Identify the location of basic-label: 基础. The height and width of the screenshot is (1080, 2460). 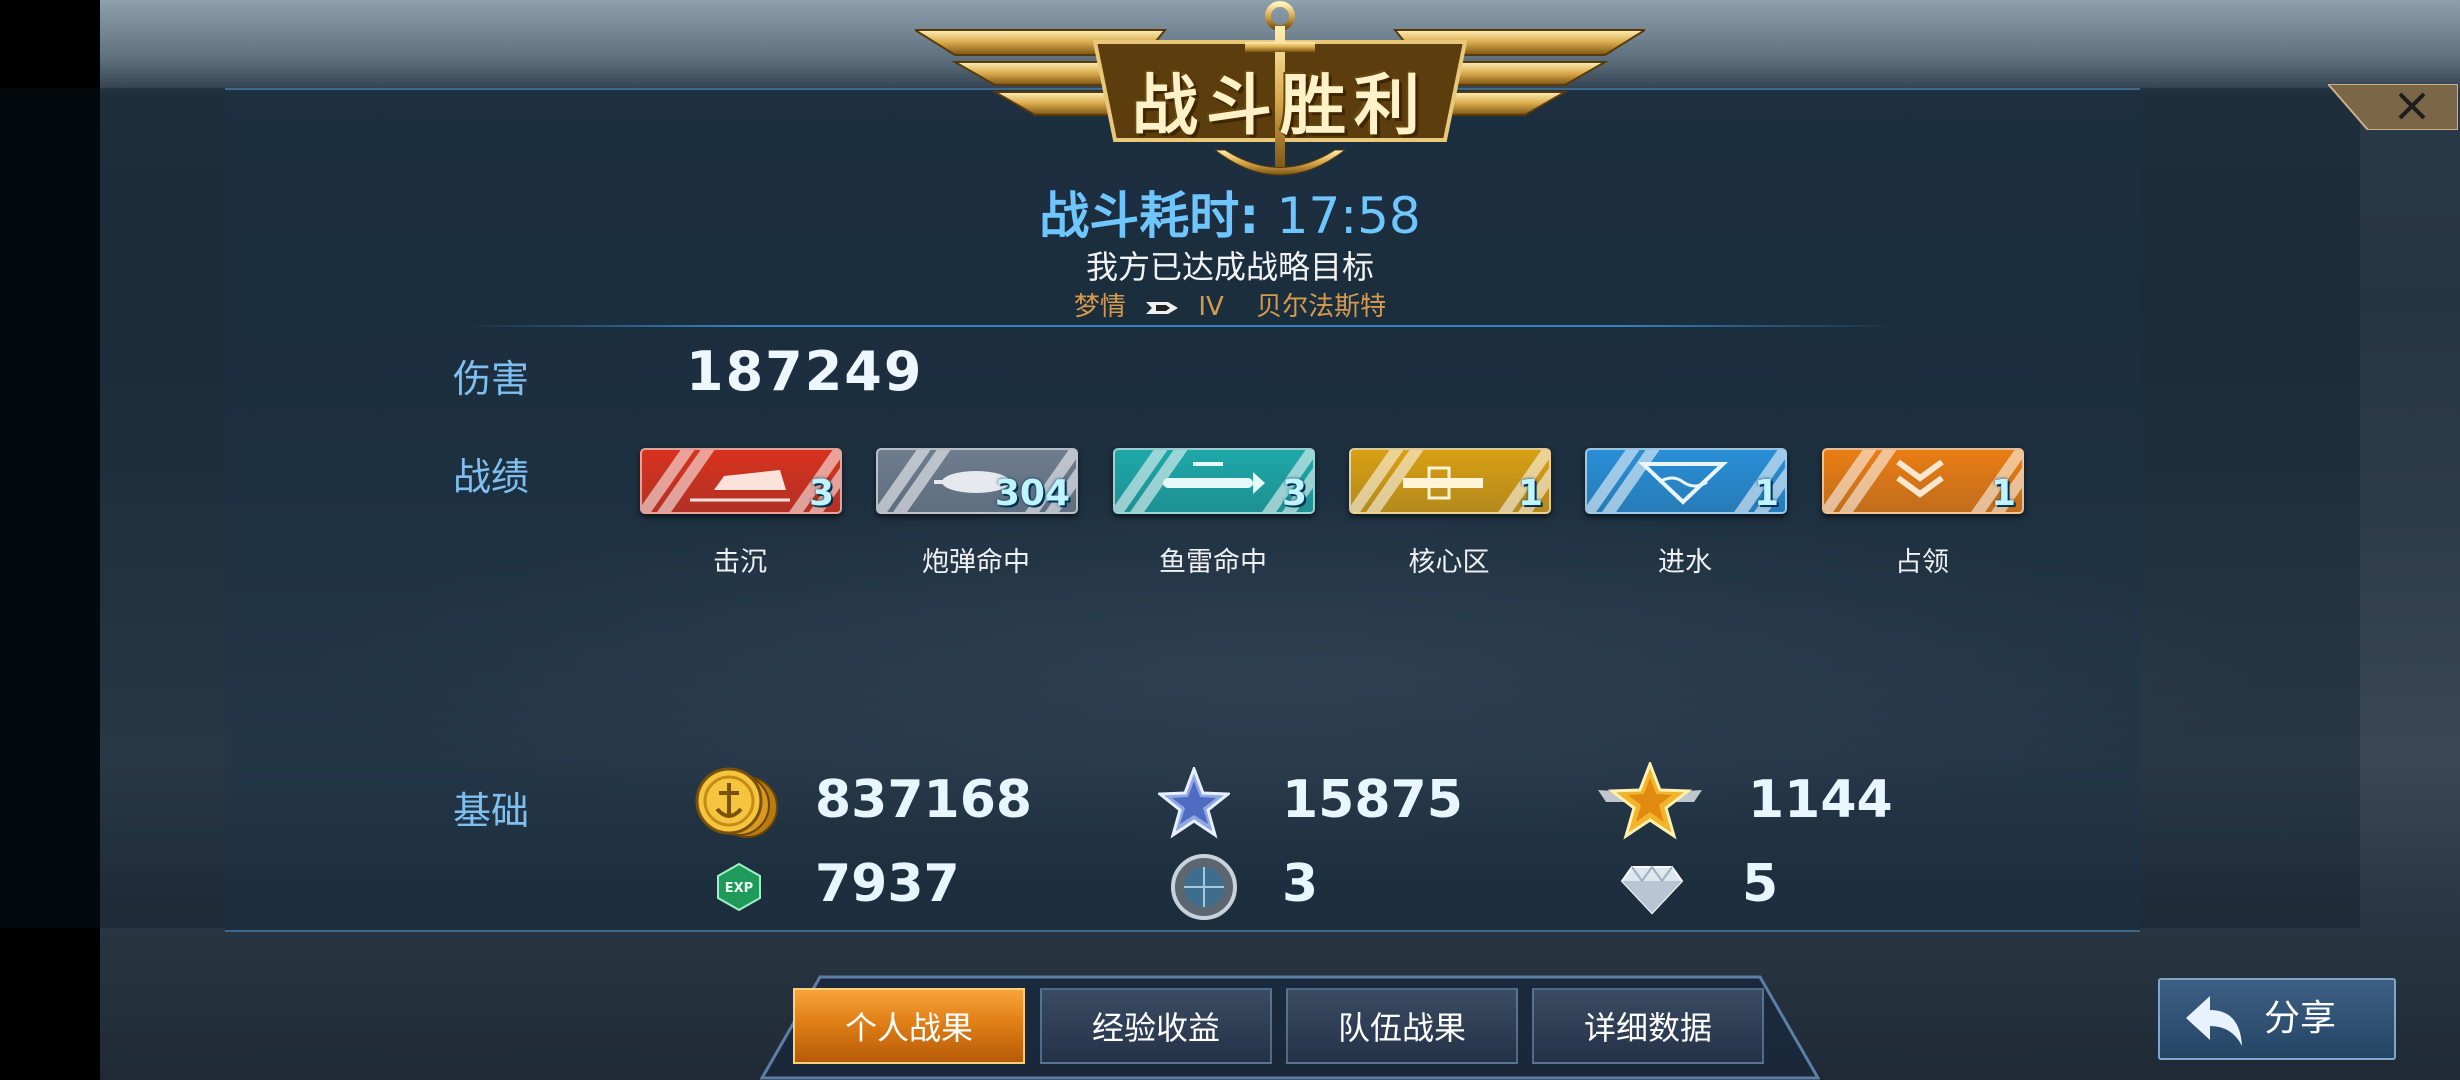
(491, 811).